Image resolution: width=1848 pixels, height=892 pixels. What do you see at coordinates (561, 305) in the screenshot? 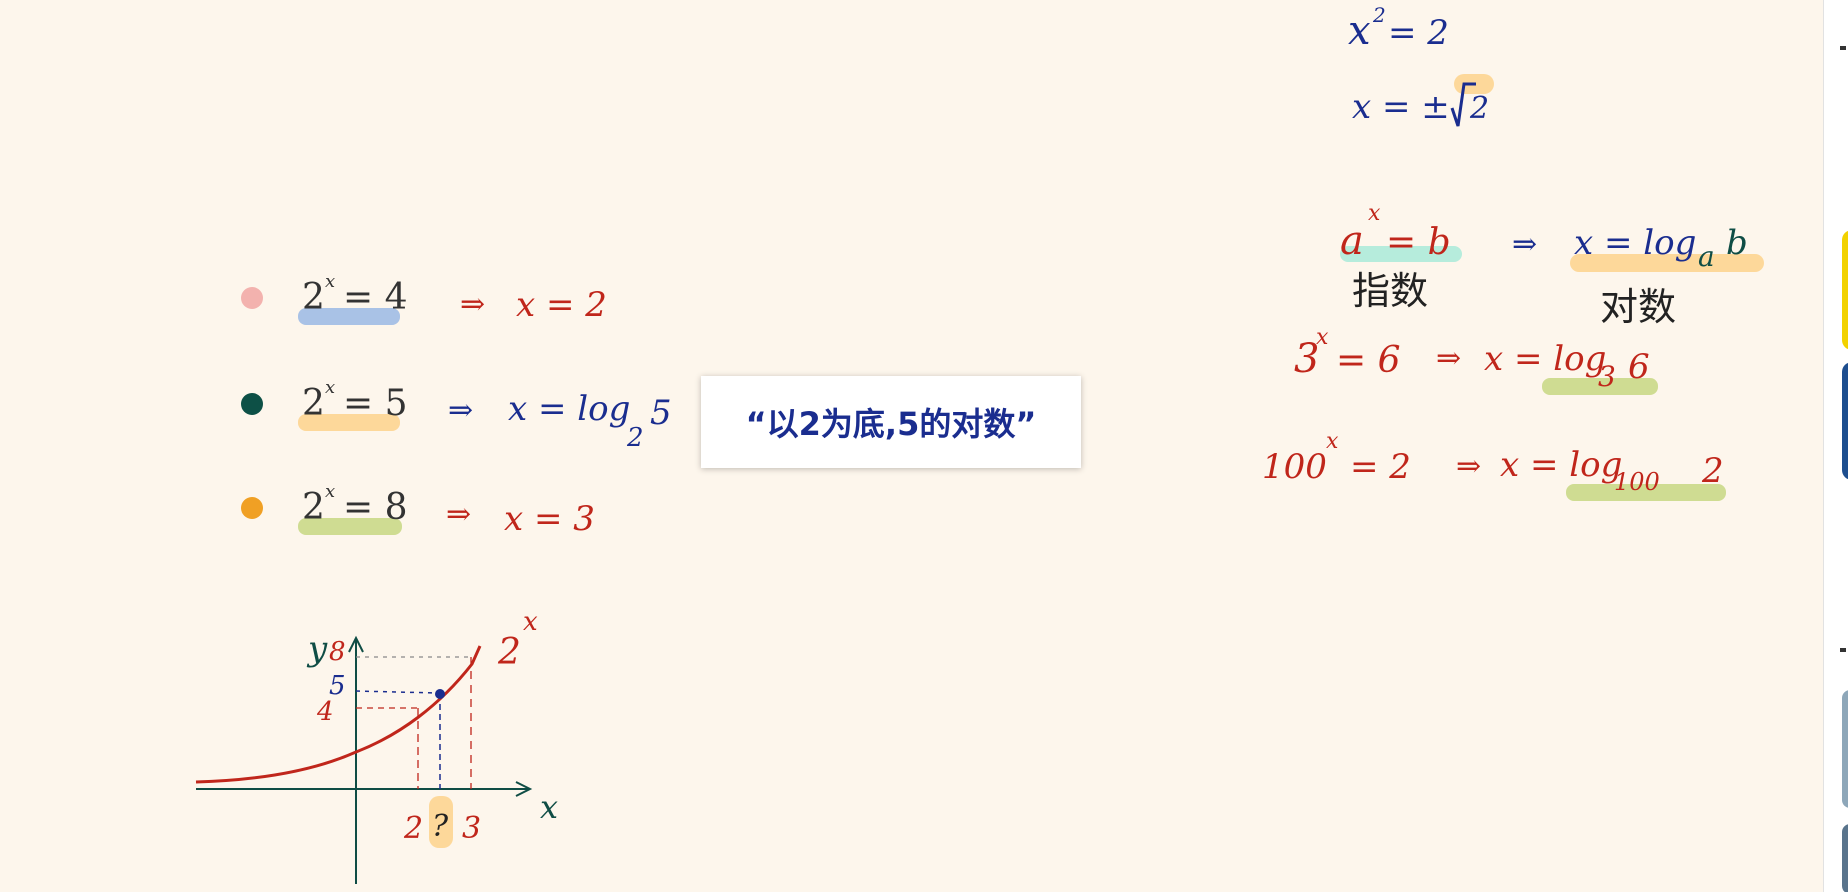
I see `result: x = 2` at bounding box center [561, 305].